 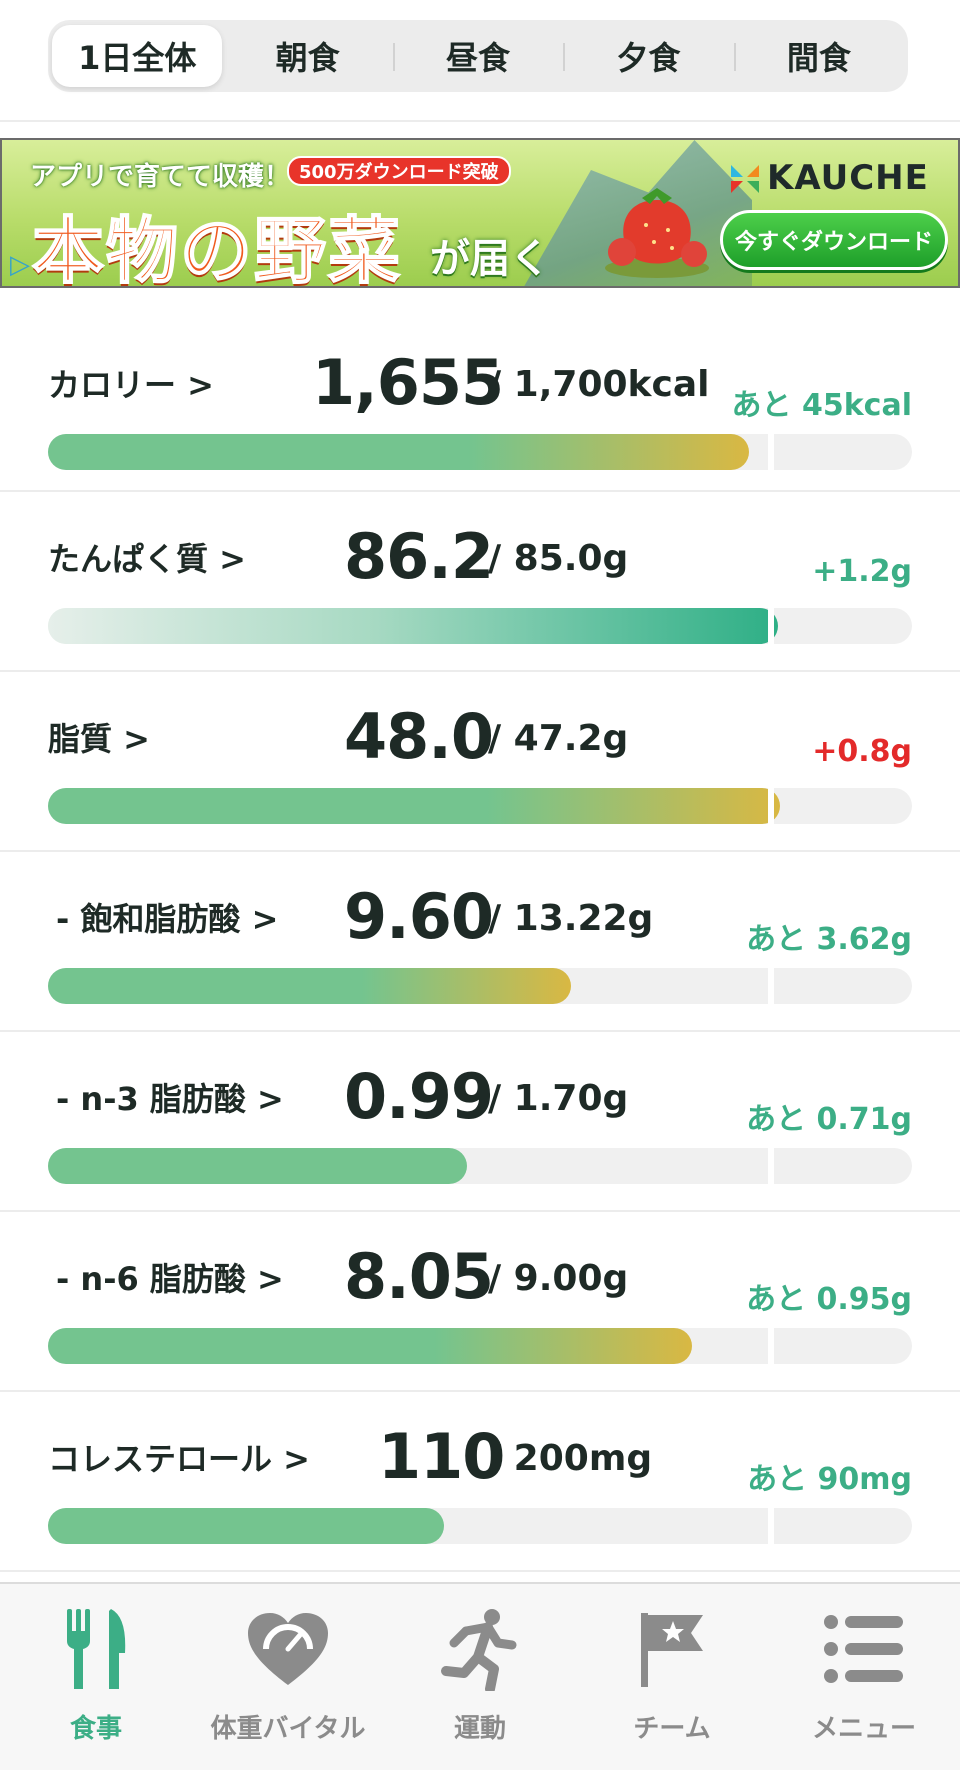 What do you see at coordinates (829, 939) in the screenshot?
I see `nutrient-remaining: あと 3.62g` at bounding box center [829, 939].